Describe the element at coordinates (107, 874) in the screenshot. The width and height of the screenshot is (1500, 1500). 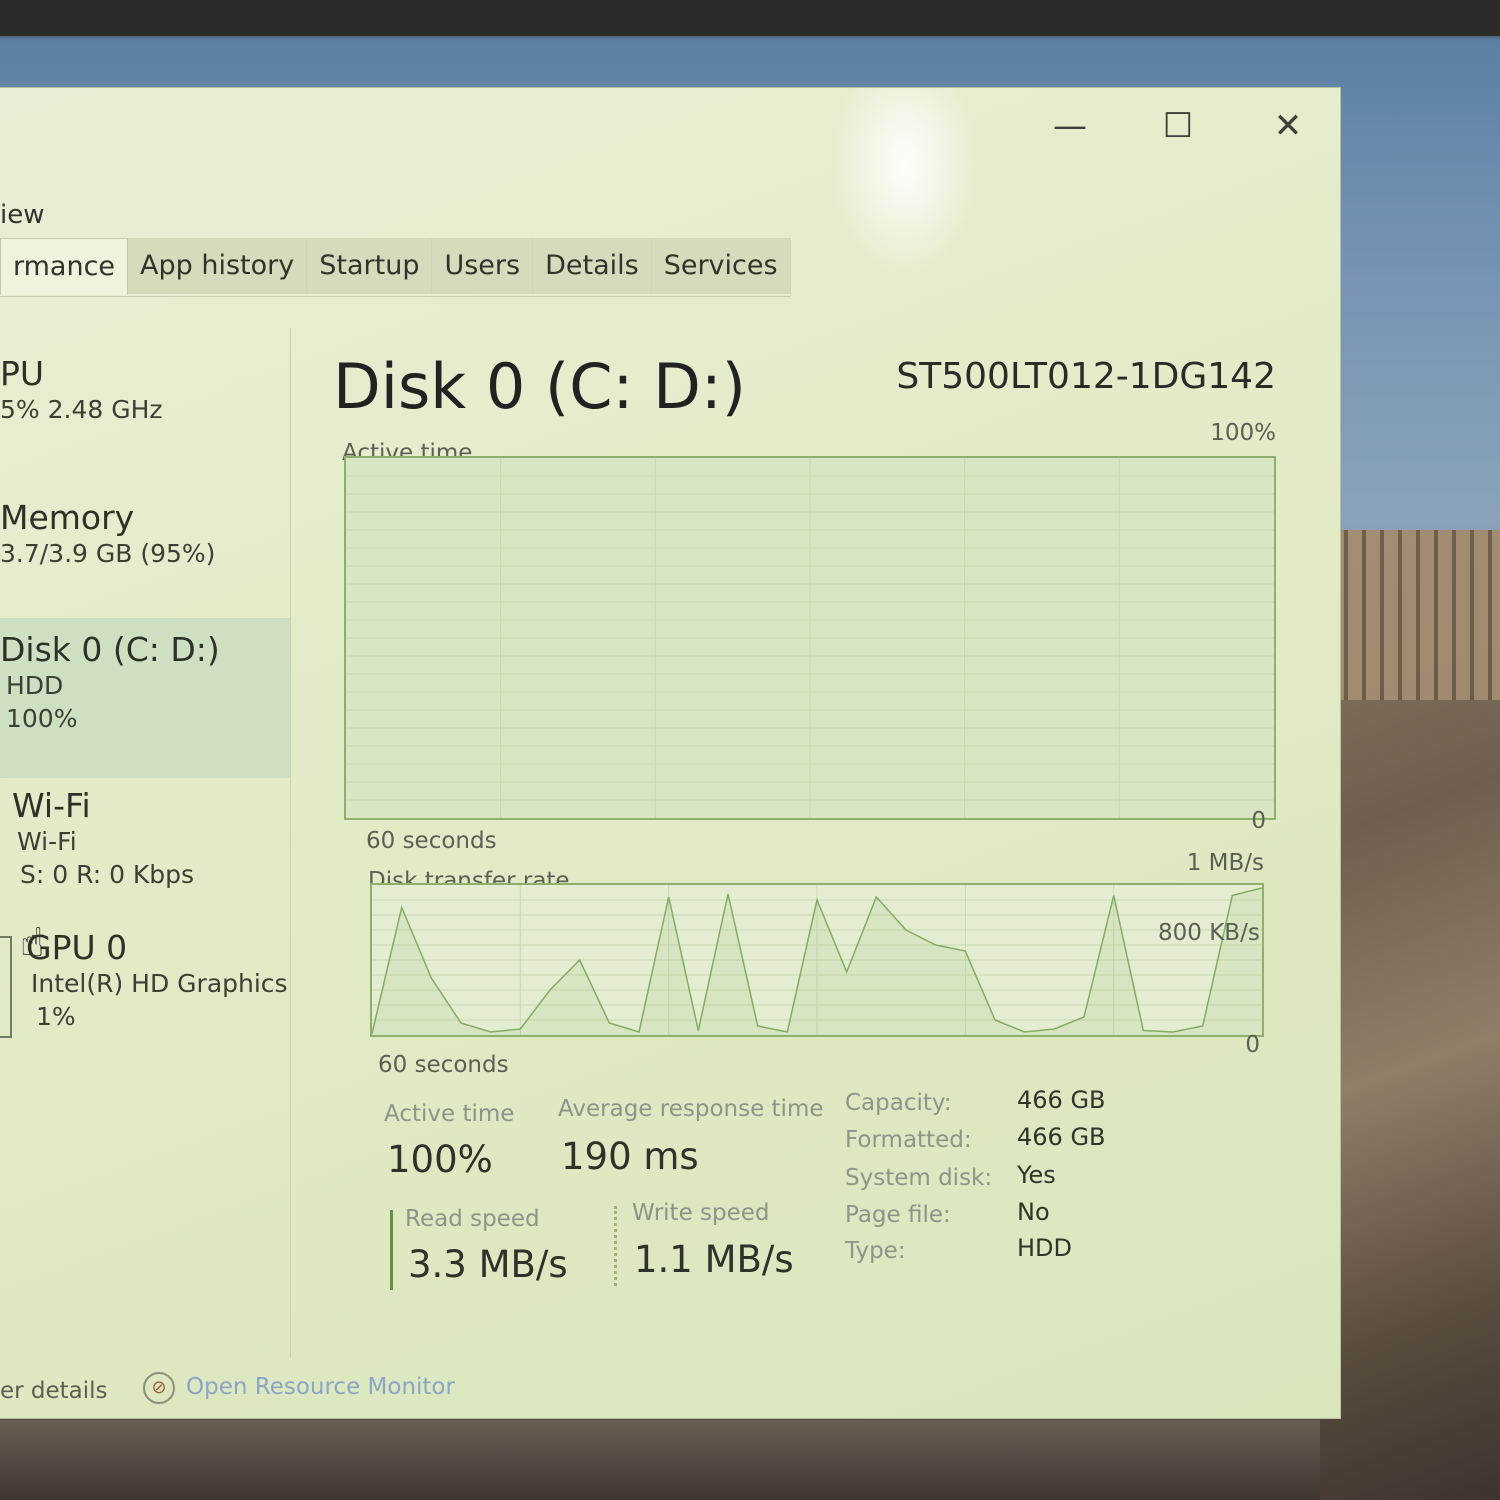
I see `sidebar-item-usage: S: 0 R: 0 Kbps` at that location.